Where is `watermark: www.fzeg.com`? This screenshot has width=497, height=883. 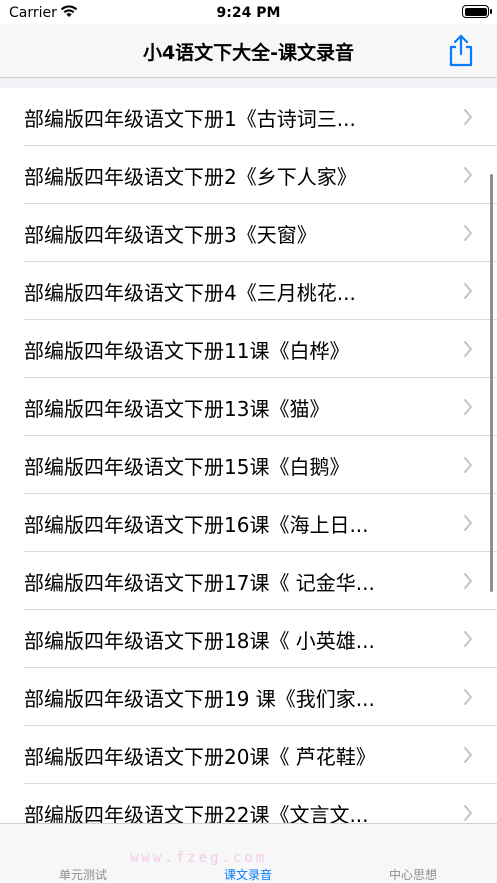
watermark: www.fzeg.com is located at coordinates (199, 858).